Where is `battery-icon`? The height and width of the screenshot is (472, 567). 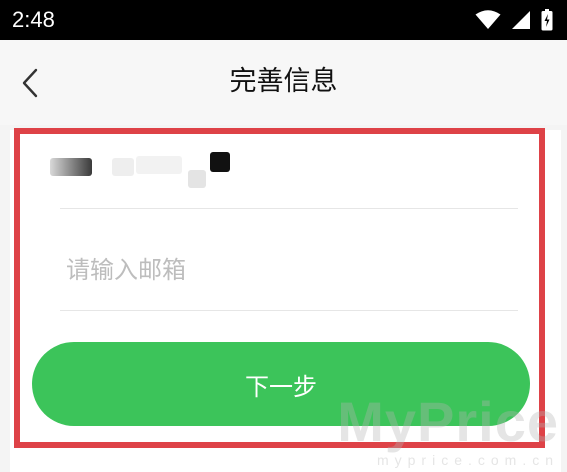
battery-icon is located at coordinates (547, 20).